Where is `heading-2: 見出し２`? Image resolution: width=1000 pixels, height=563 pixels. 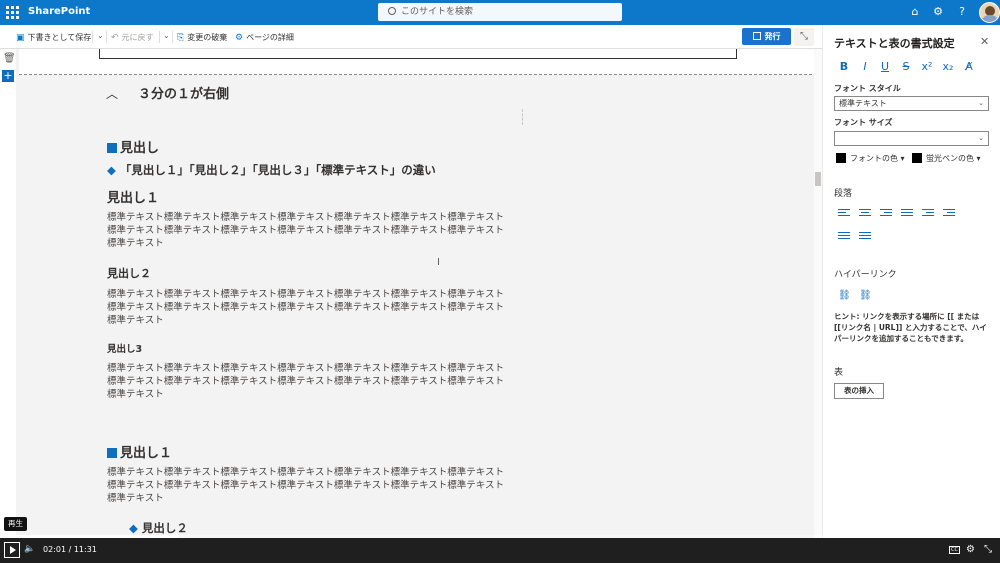
heading-2: 見出し２ is located at coordinates (129, 273).